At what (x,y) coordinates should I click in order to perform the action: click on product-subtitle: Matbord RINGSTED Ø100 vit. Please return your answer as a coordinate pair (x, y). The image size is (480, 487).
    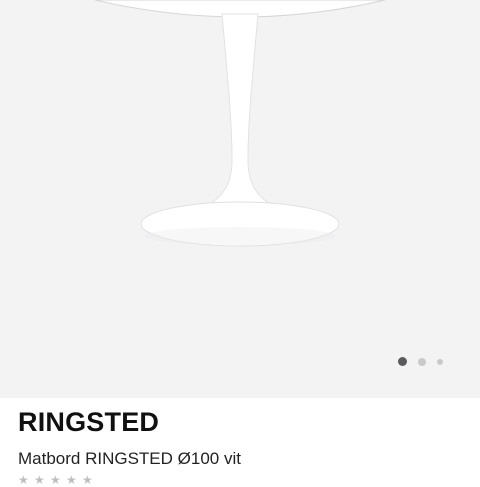
    Looking at the image, I should click on (129, 458).